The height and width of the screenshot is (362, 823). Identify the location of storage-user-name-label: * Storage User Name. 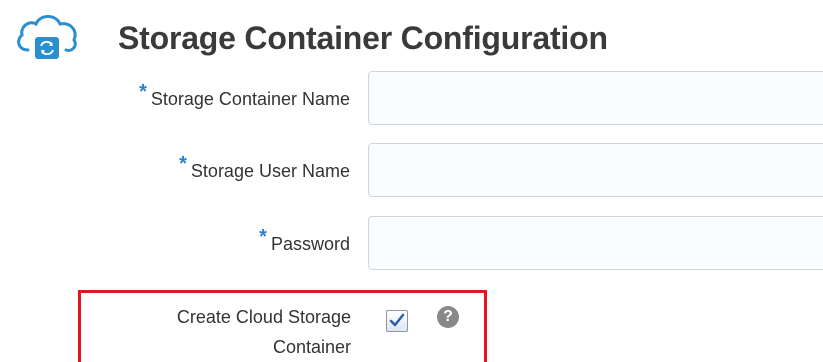
(264, 171).